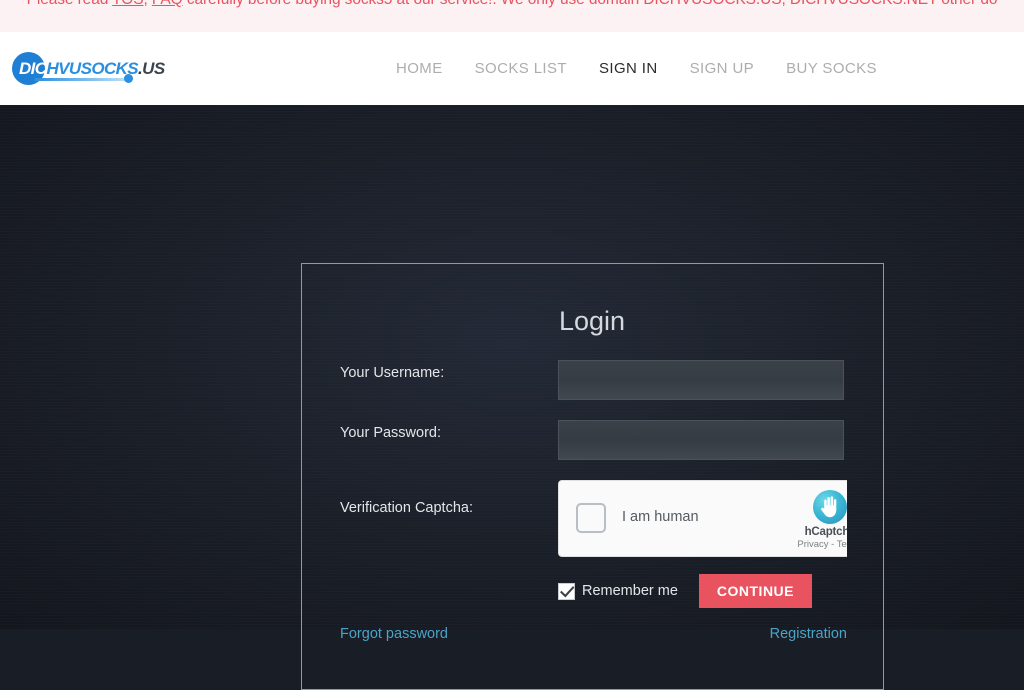 This screenshot has width=1024, height=690. Describe the element at coordinates (628, 68) in the screenshot. I see `nav-item-sign-in: SIGN IN` at that location.